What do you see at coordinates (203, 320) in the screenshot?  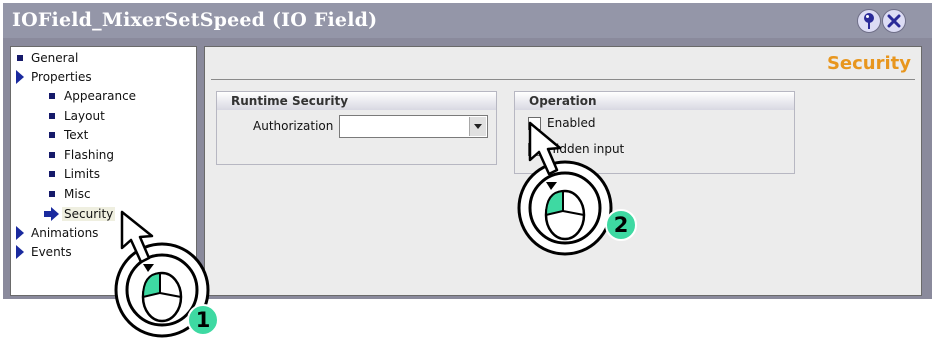 I see `step-badge-1: 1` at bounding box center [203, 320].